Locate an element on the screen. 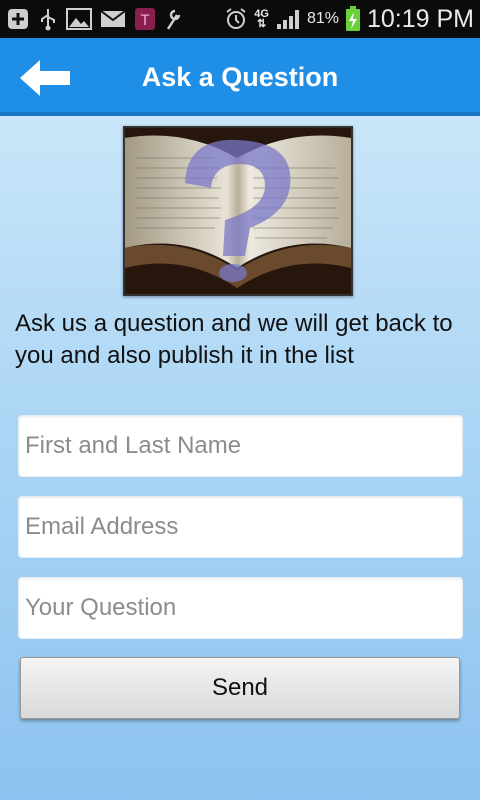 The image size is (480, 800). t-mobile-icon: T is located at coordinates (145, 19).